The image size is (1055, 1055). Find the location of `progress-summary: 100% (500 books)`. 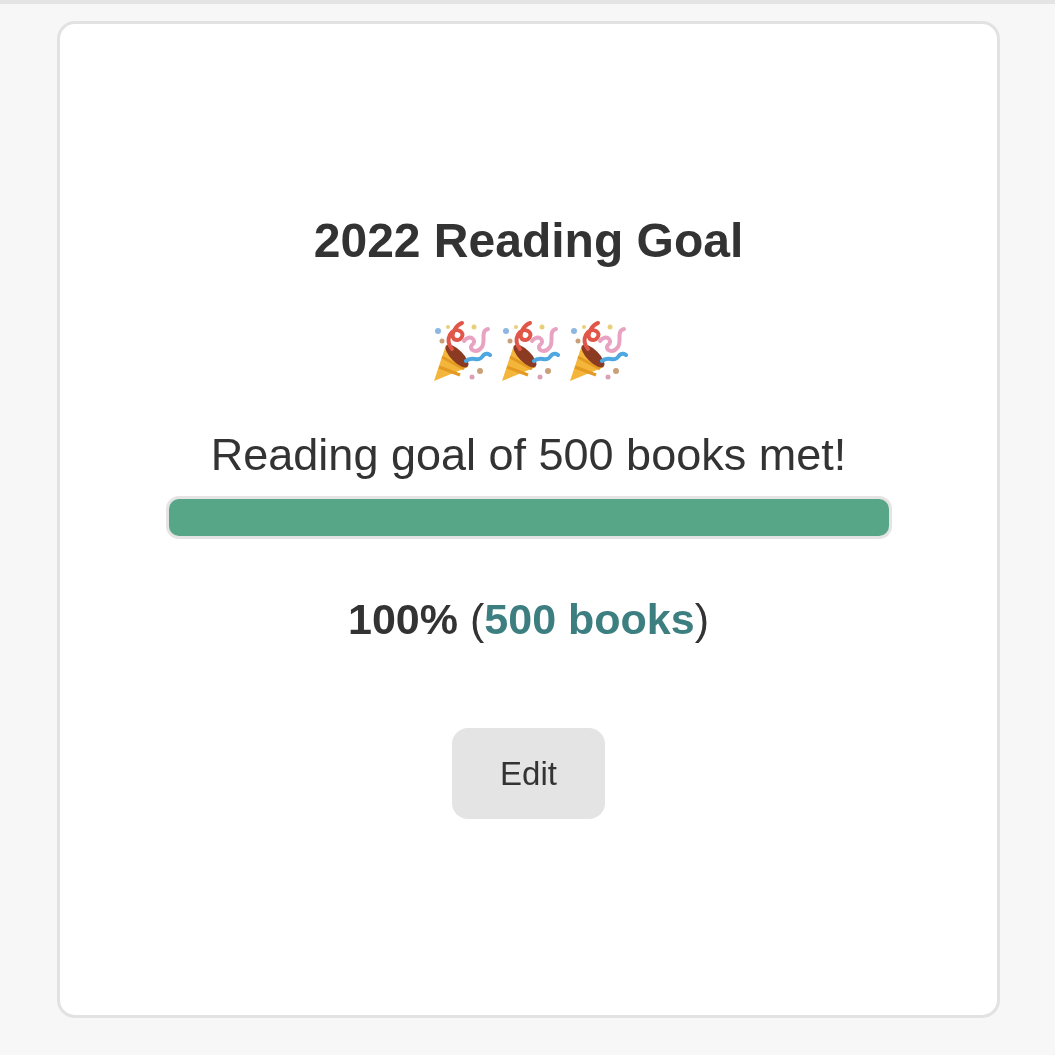

progress-summary: 100% (500 books) is located at coordinates (528, 619).